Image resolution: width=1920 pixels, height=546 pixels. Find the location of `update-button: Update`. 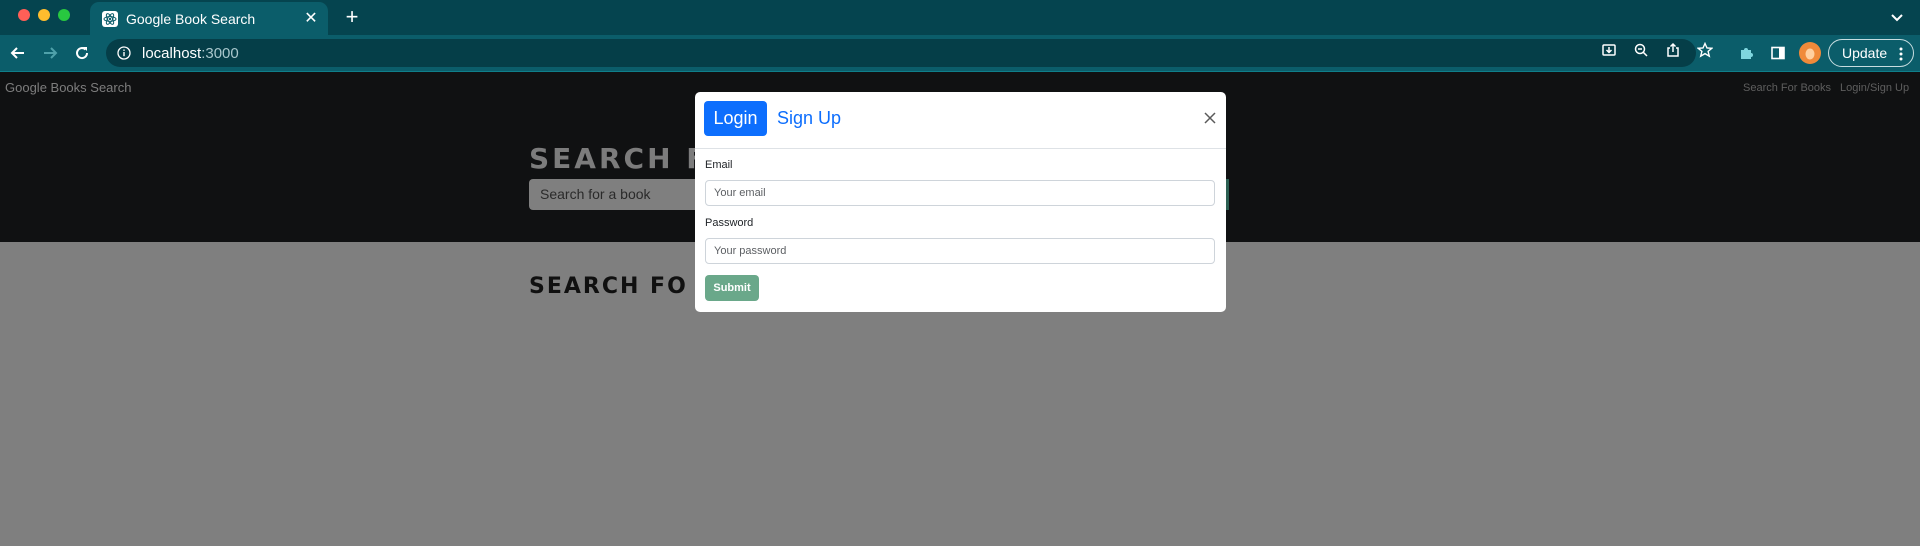

update-button: Update is located at coordinates (1871, 53).